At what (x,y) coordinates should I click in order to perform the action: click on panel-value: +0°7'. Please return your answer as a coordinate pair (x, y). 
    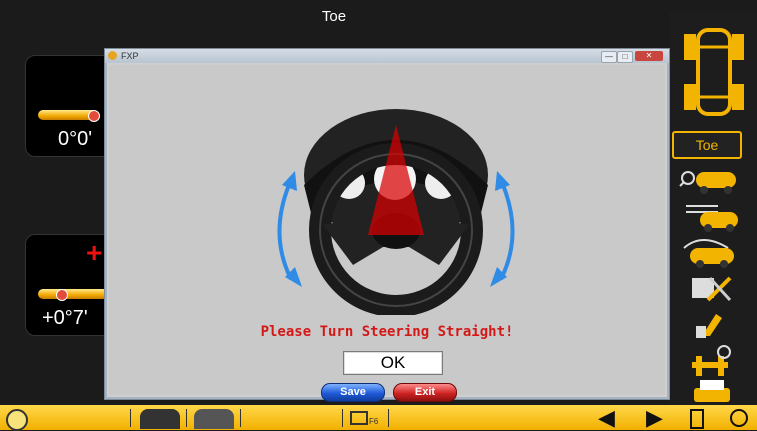
    Looking at the image, I should click on (65, 318).